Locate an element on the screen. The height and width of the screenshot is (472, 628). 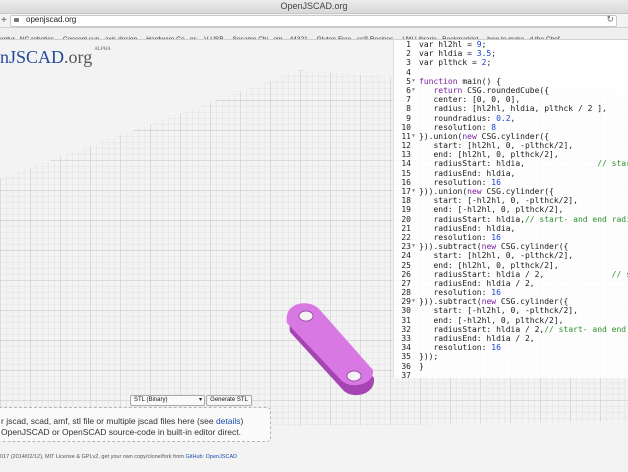
code-line: 26 radiusStart: hldia / 2, // st is located at coordinates (511, 274).